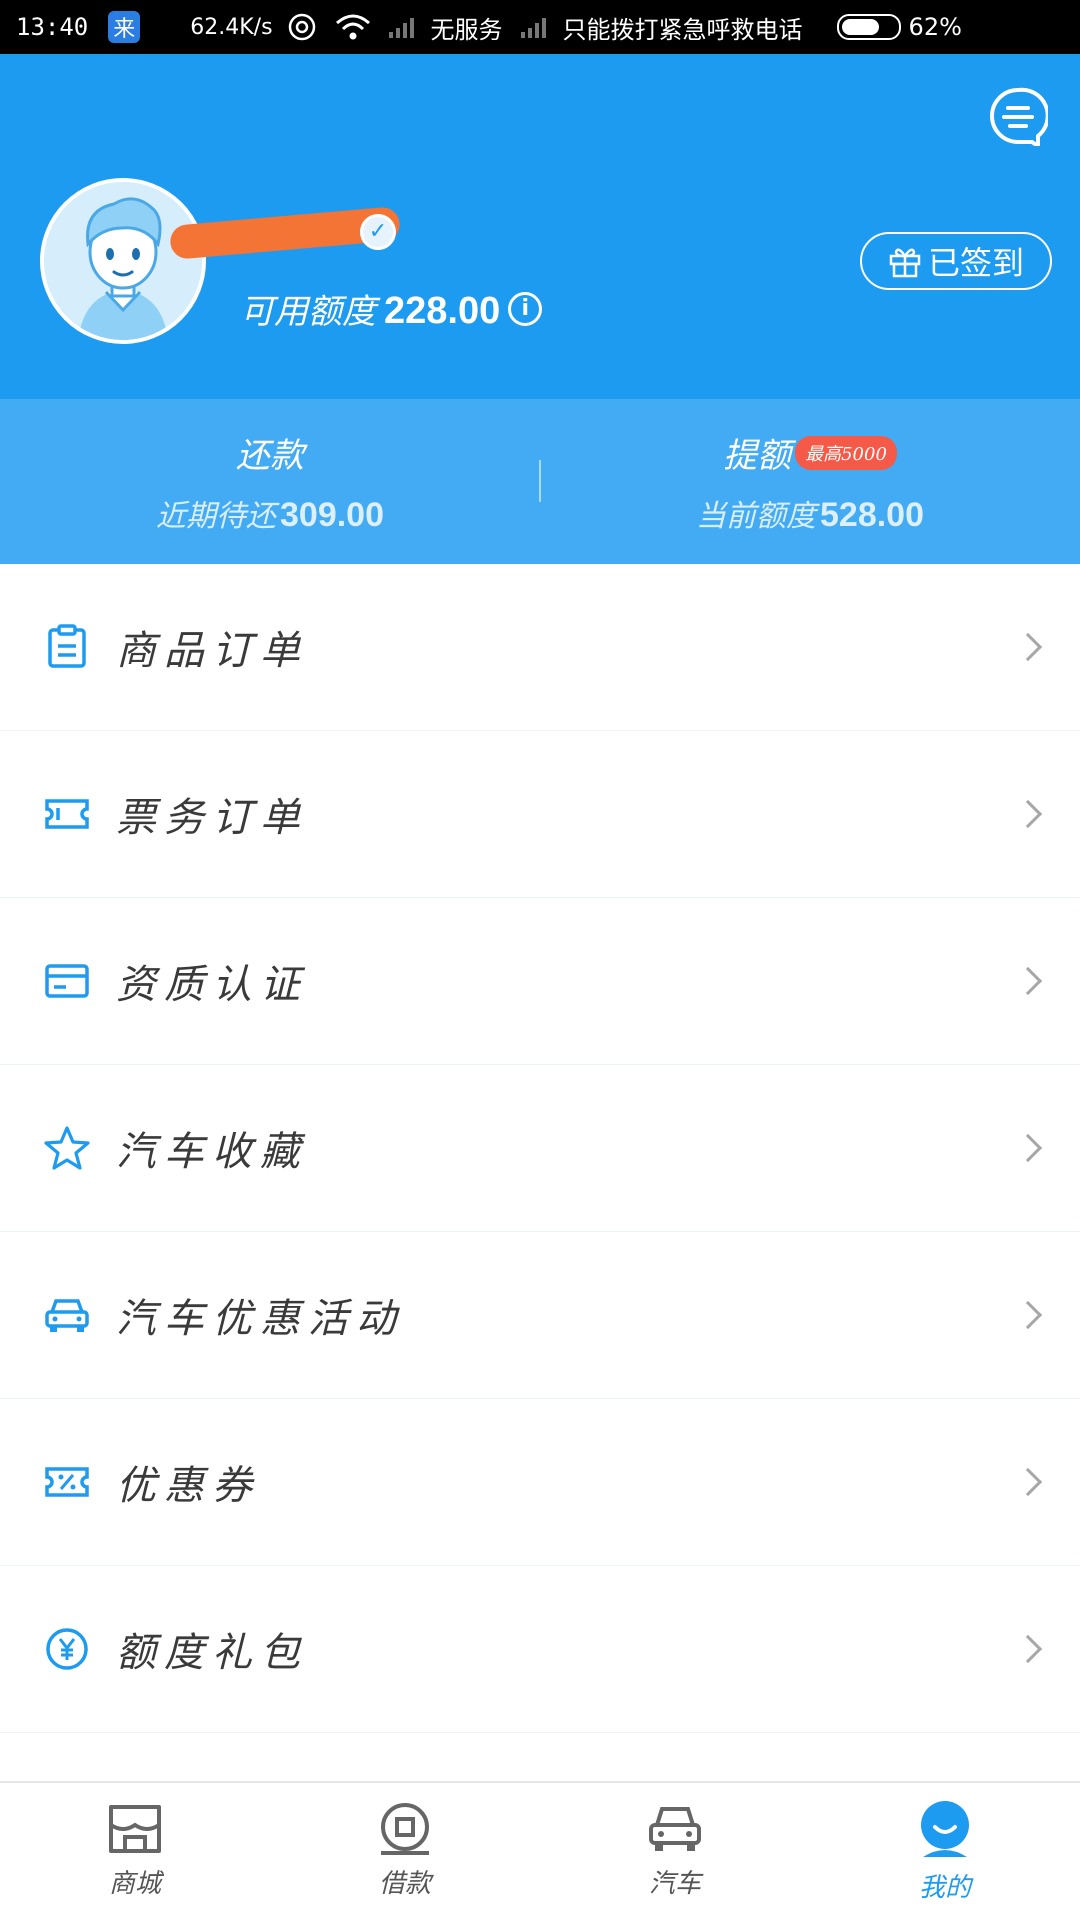 This screenshot has height=1920, width=1080. I want to click on tab-profile: 我的, so click(945, 1851).